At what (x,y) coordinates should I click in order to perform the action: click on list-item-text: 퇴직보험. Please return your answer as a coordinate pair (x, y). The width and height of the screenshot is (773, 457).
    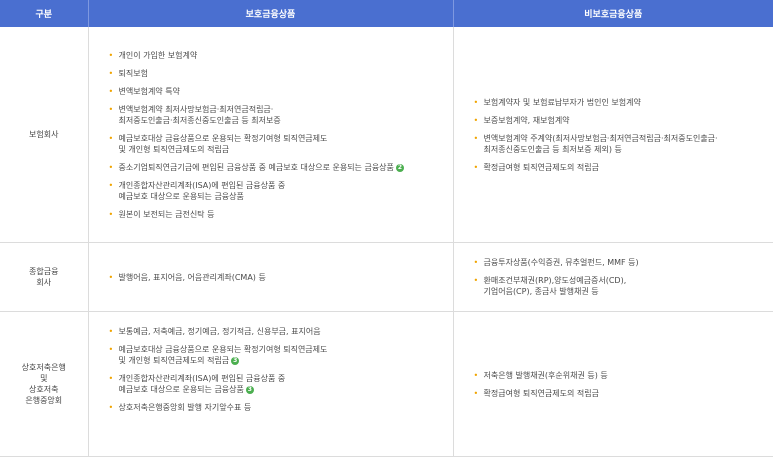
    Looking at the image, I should click on (133, 73).